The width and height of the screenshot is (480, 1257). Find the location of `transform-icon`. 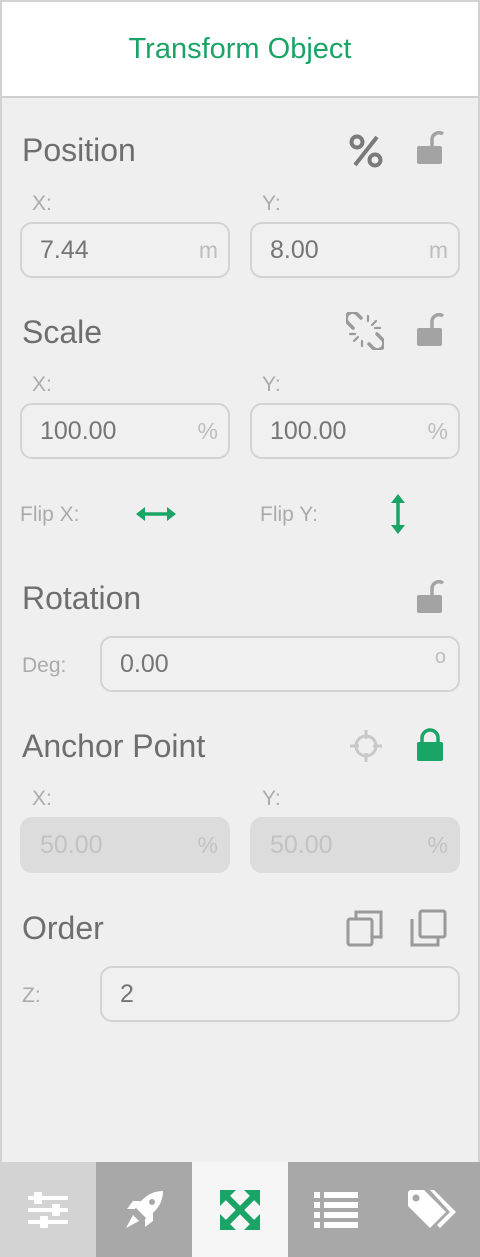

transform-icon is located at coordinates (240, 1209).